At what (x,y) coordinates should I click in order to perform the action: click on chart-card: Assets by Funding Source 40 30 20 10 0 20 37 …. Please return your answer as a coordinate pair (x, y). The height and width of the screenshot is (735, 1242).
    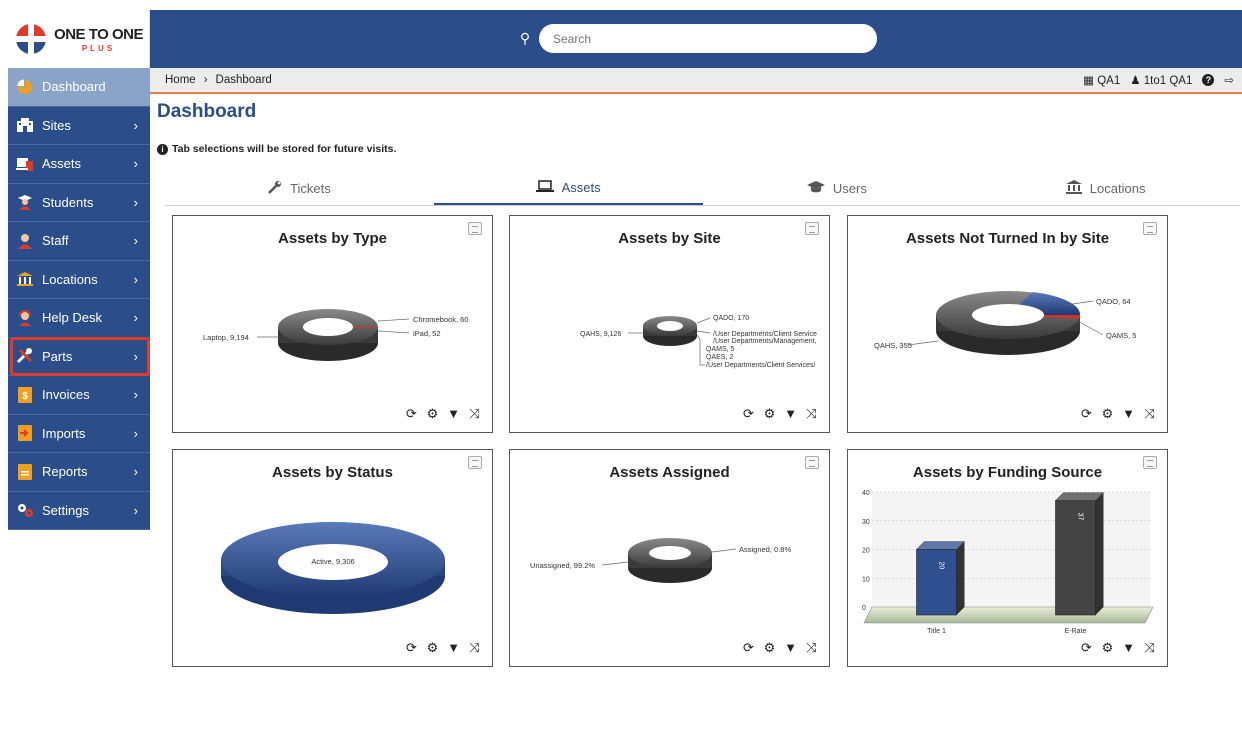
    Looking at the image, I should click on (1007, 558).